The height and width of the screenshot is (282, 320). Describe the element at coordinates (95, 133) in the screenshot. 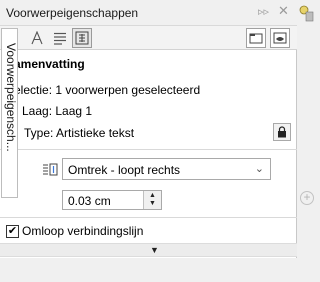

I see `type-value: Artistieke tekst` at that location.